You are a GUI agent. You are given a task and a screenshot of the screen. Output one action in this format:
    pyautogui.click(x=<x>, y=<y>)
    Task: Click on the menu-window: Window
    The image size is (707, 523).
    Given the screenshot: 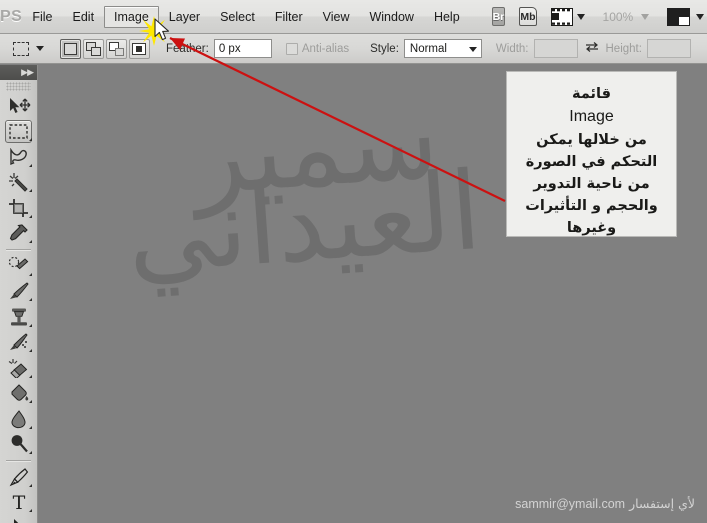 What is the action you would take?
    pyautogui.click(x=391, y=17)
    